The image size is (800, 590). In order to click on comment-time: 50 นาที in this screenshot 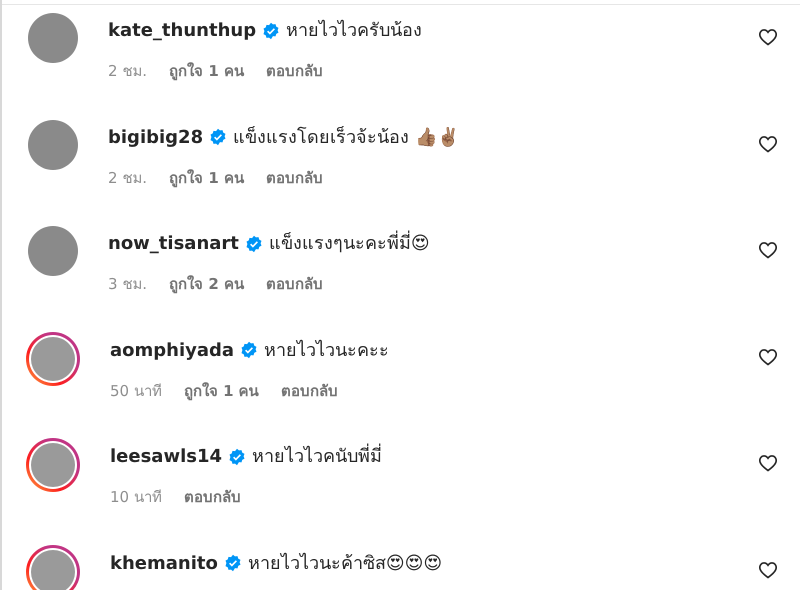, I will do `click(136, 391)`.